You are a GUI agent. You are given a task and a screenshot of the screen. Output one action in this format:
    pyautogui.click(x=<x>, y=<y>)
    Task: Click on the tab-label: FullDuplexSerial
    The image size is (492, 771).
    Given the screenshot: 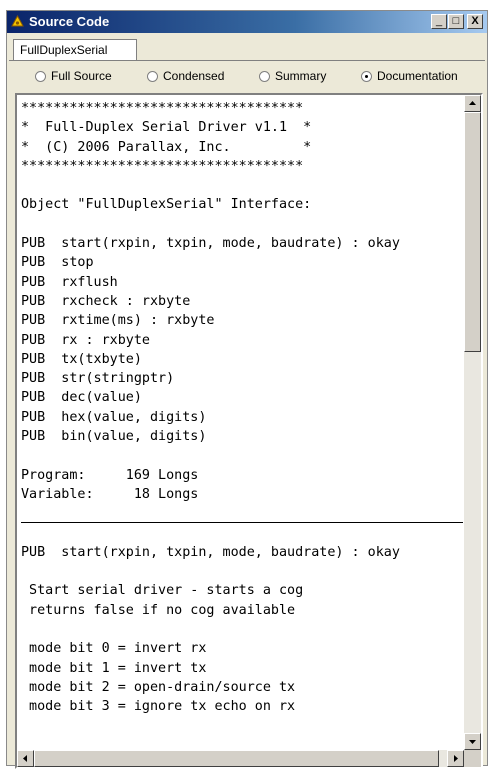 What is the action you would take?
    pyautogui.click(x=64, y=50)
    